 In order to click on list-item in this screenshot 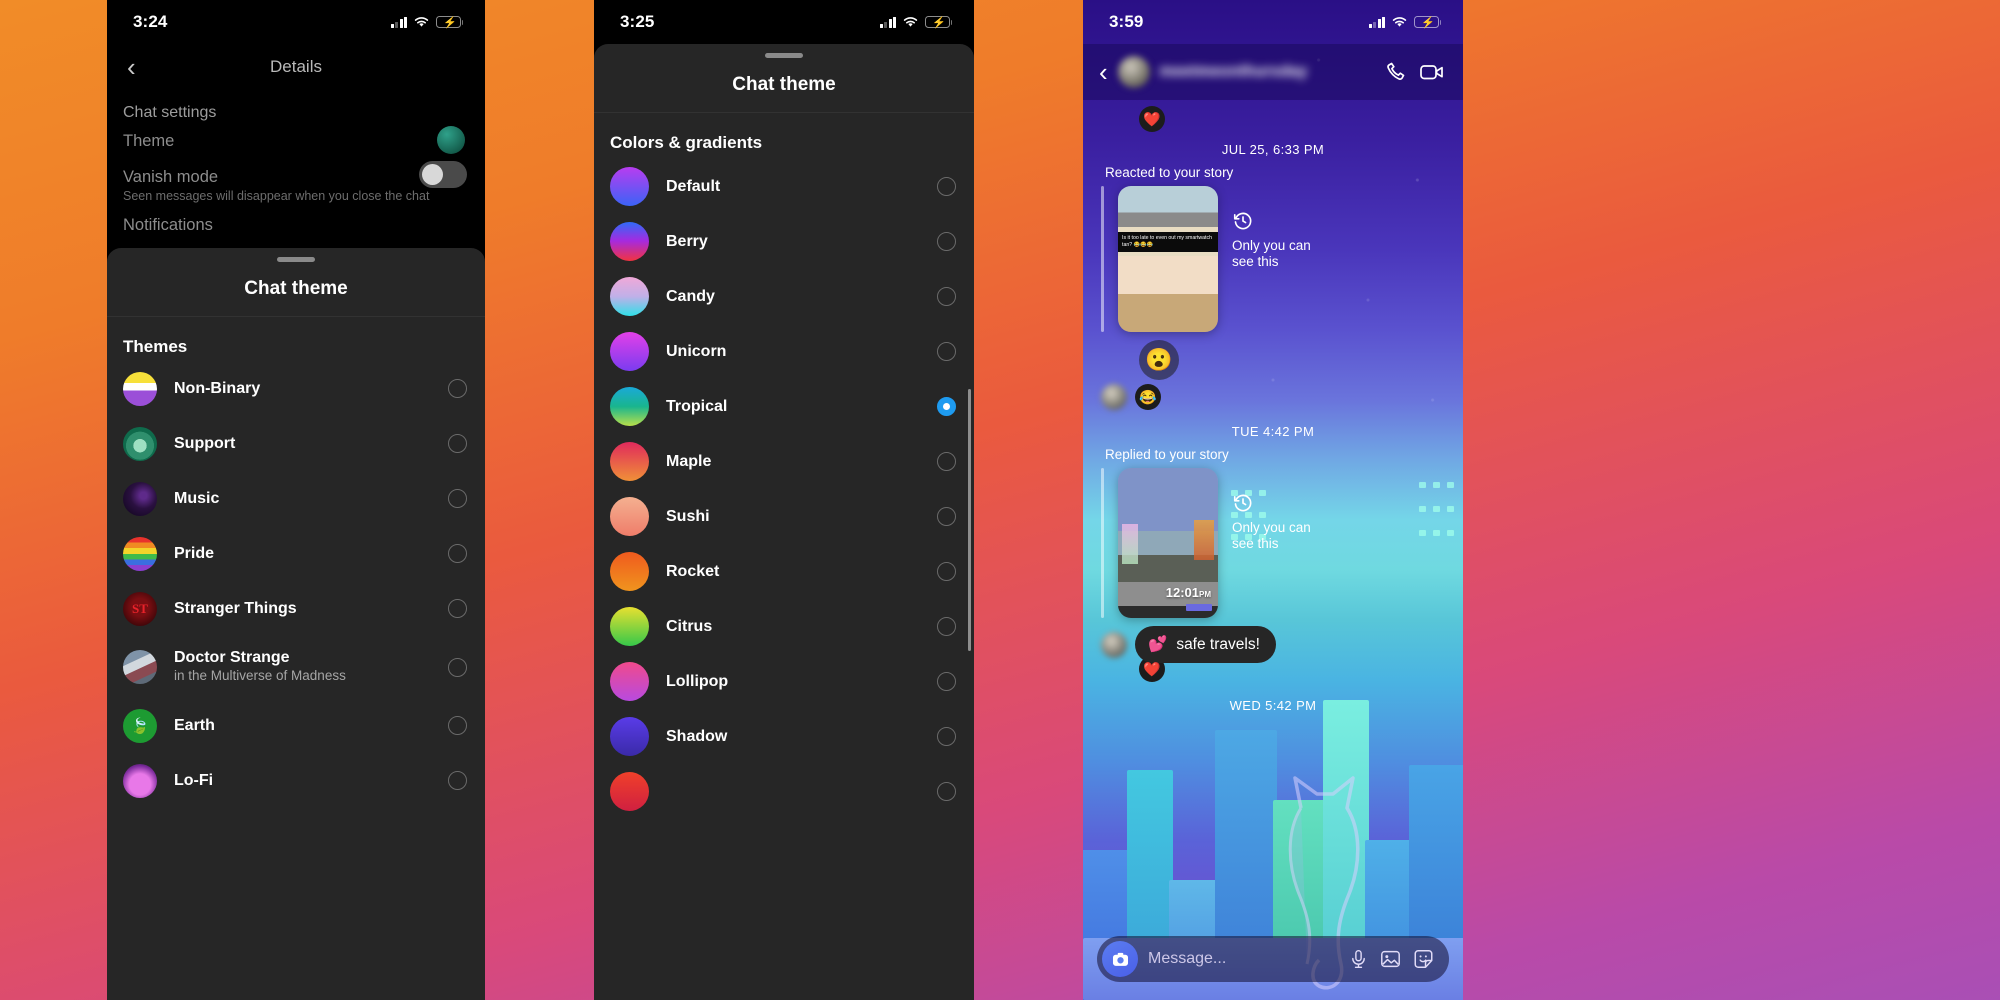, I will do `click(784, 791)`.